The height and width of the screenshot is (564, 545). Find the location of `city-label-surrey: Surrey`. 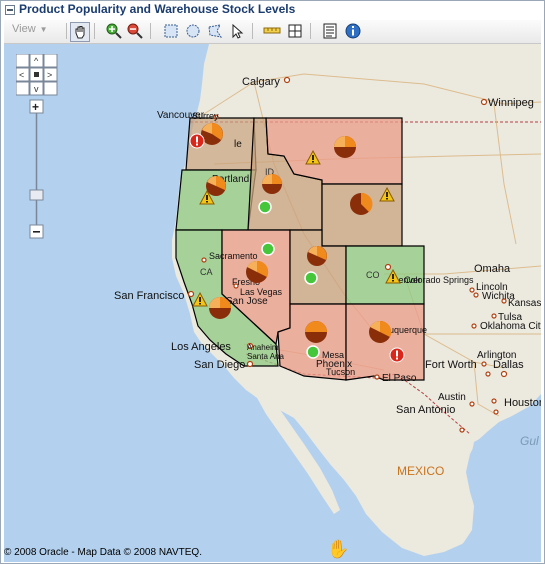

city-label-surrey: Surrey is located at coordinates (205, 116).